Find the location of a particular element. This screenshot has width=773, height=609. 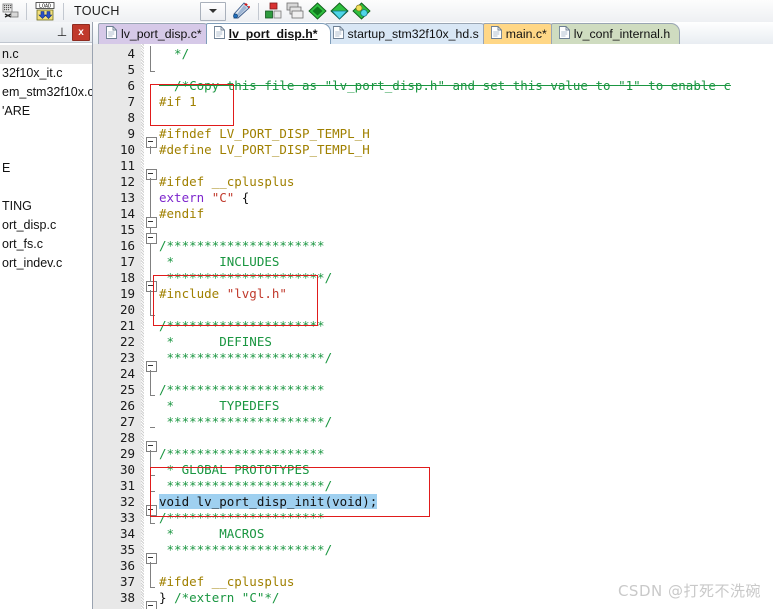

target-dropdown-button is located at coordinates (212, 11).